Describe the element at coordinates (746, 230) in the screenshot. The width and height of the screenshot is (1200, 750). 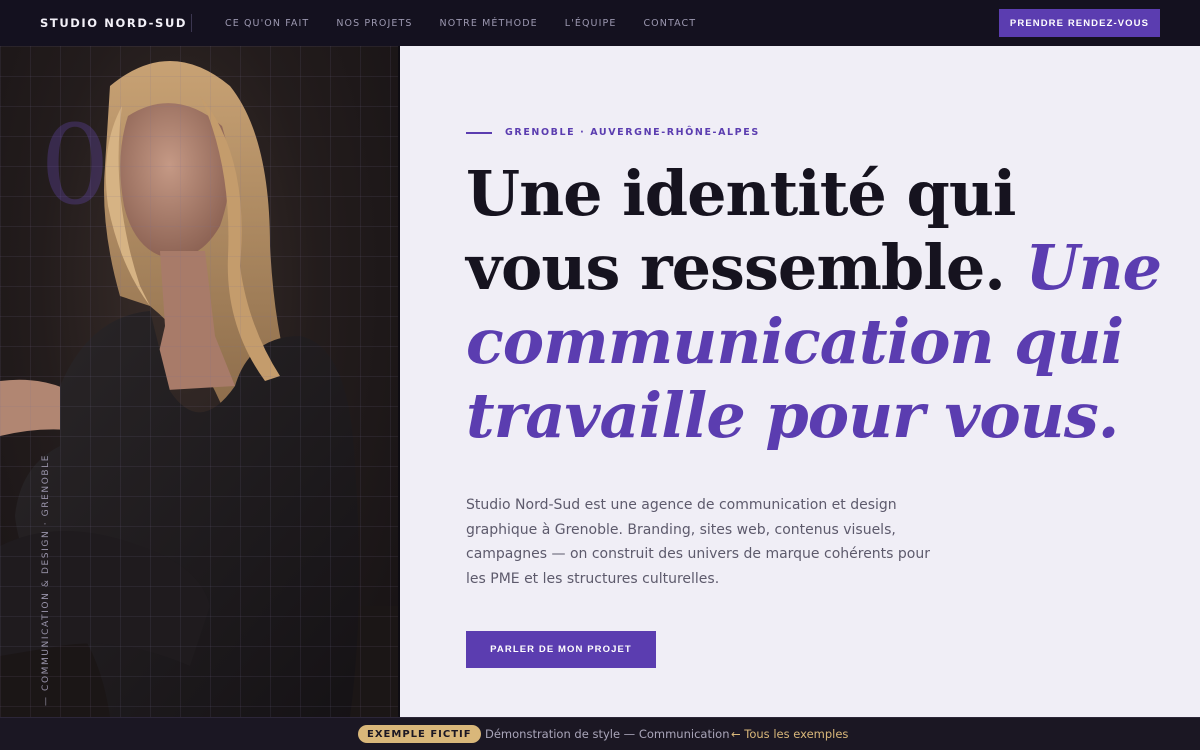
I see `headline-plain: Une identité qui vous ressemble.` at that location.